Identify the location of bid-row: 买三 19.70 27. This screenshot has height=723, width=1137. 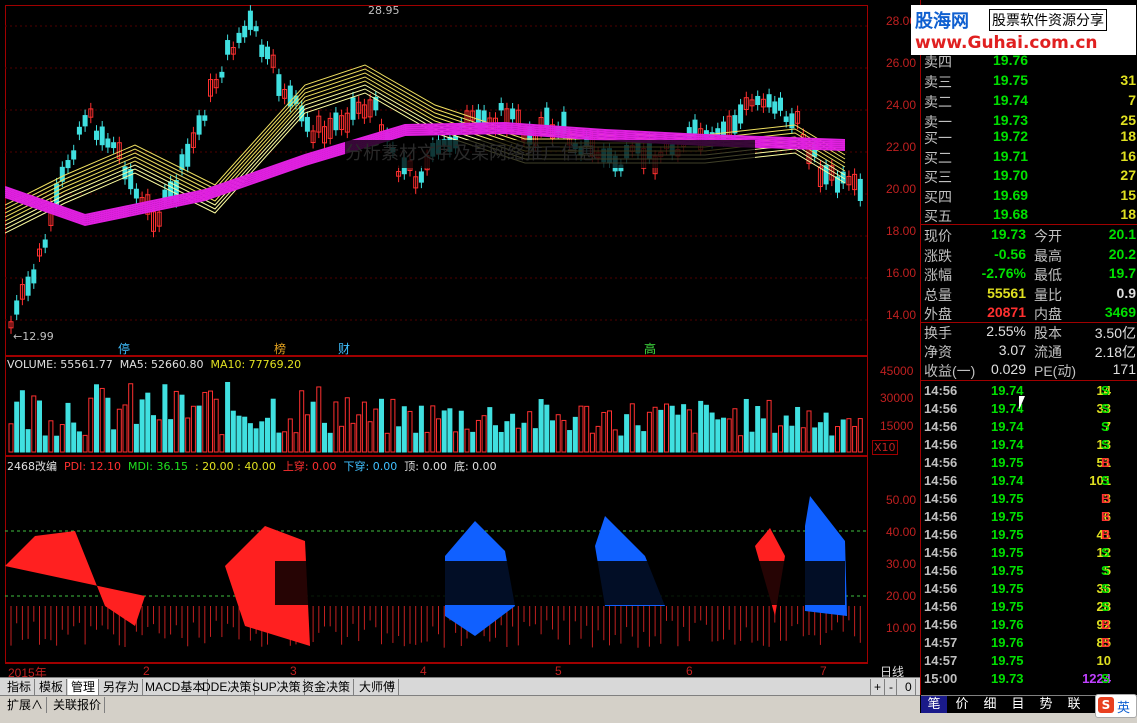
(1029, 177).